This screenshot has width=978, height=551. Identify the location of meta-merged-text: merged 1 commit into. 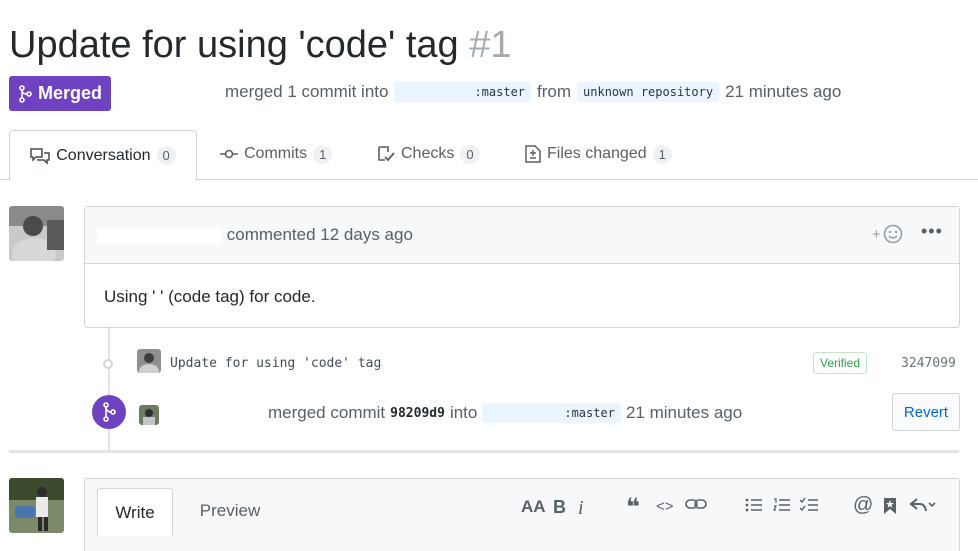
(307, 91).